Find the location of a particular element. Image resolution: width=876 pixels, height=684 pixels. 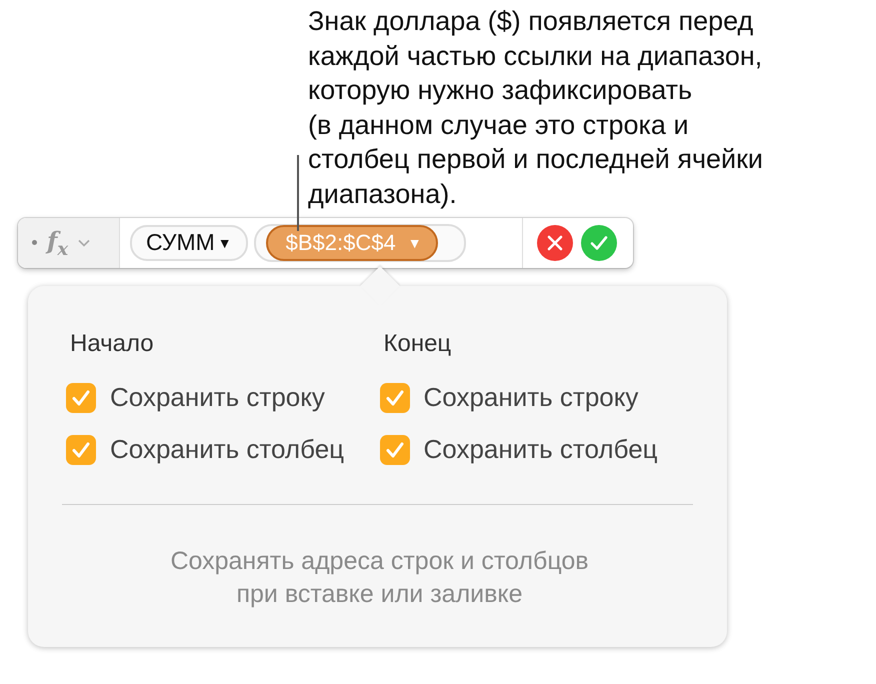

function-token: СУММ▼ is located at coordinates (189, 242).